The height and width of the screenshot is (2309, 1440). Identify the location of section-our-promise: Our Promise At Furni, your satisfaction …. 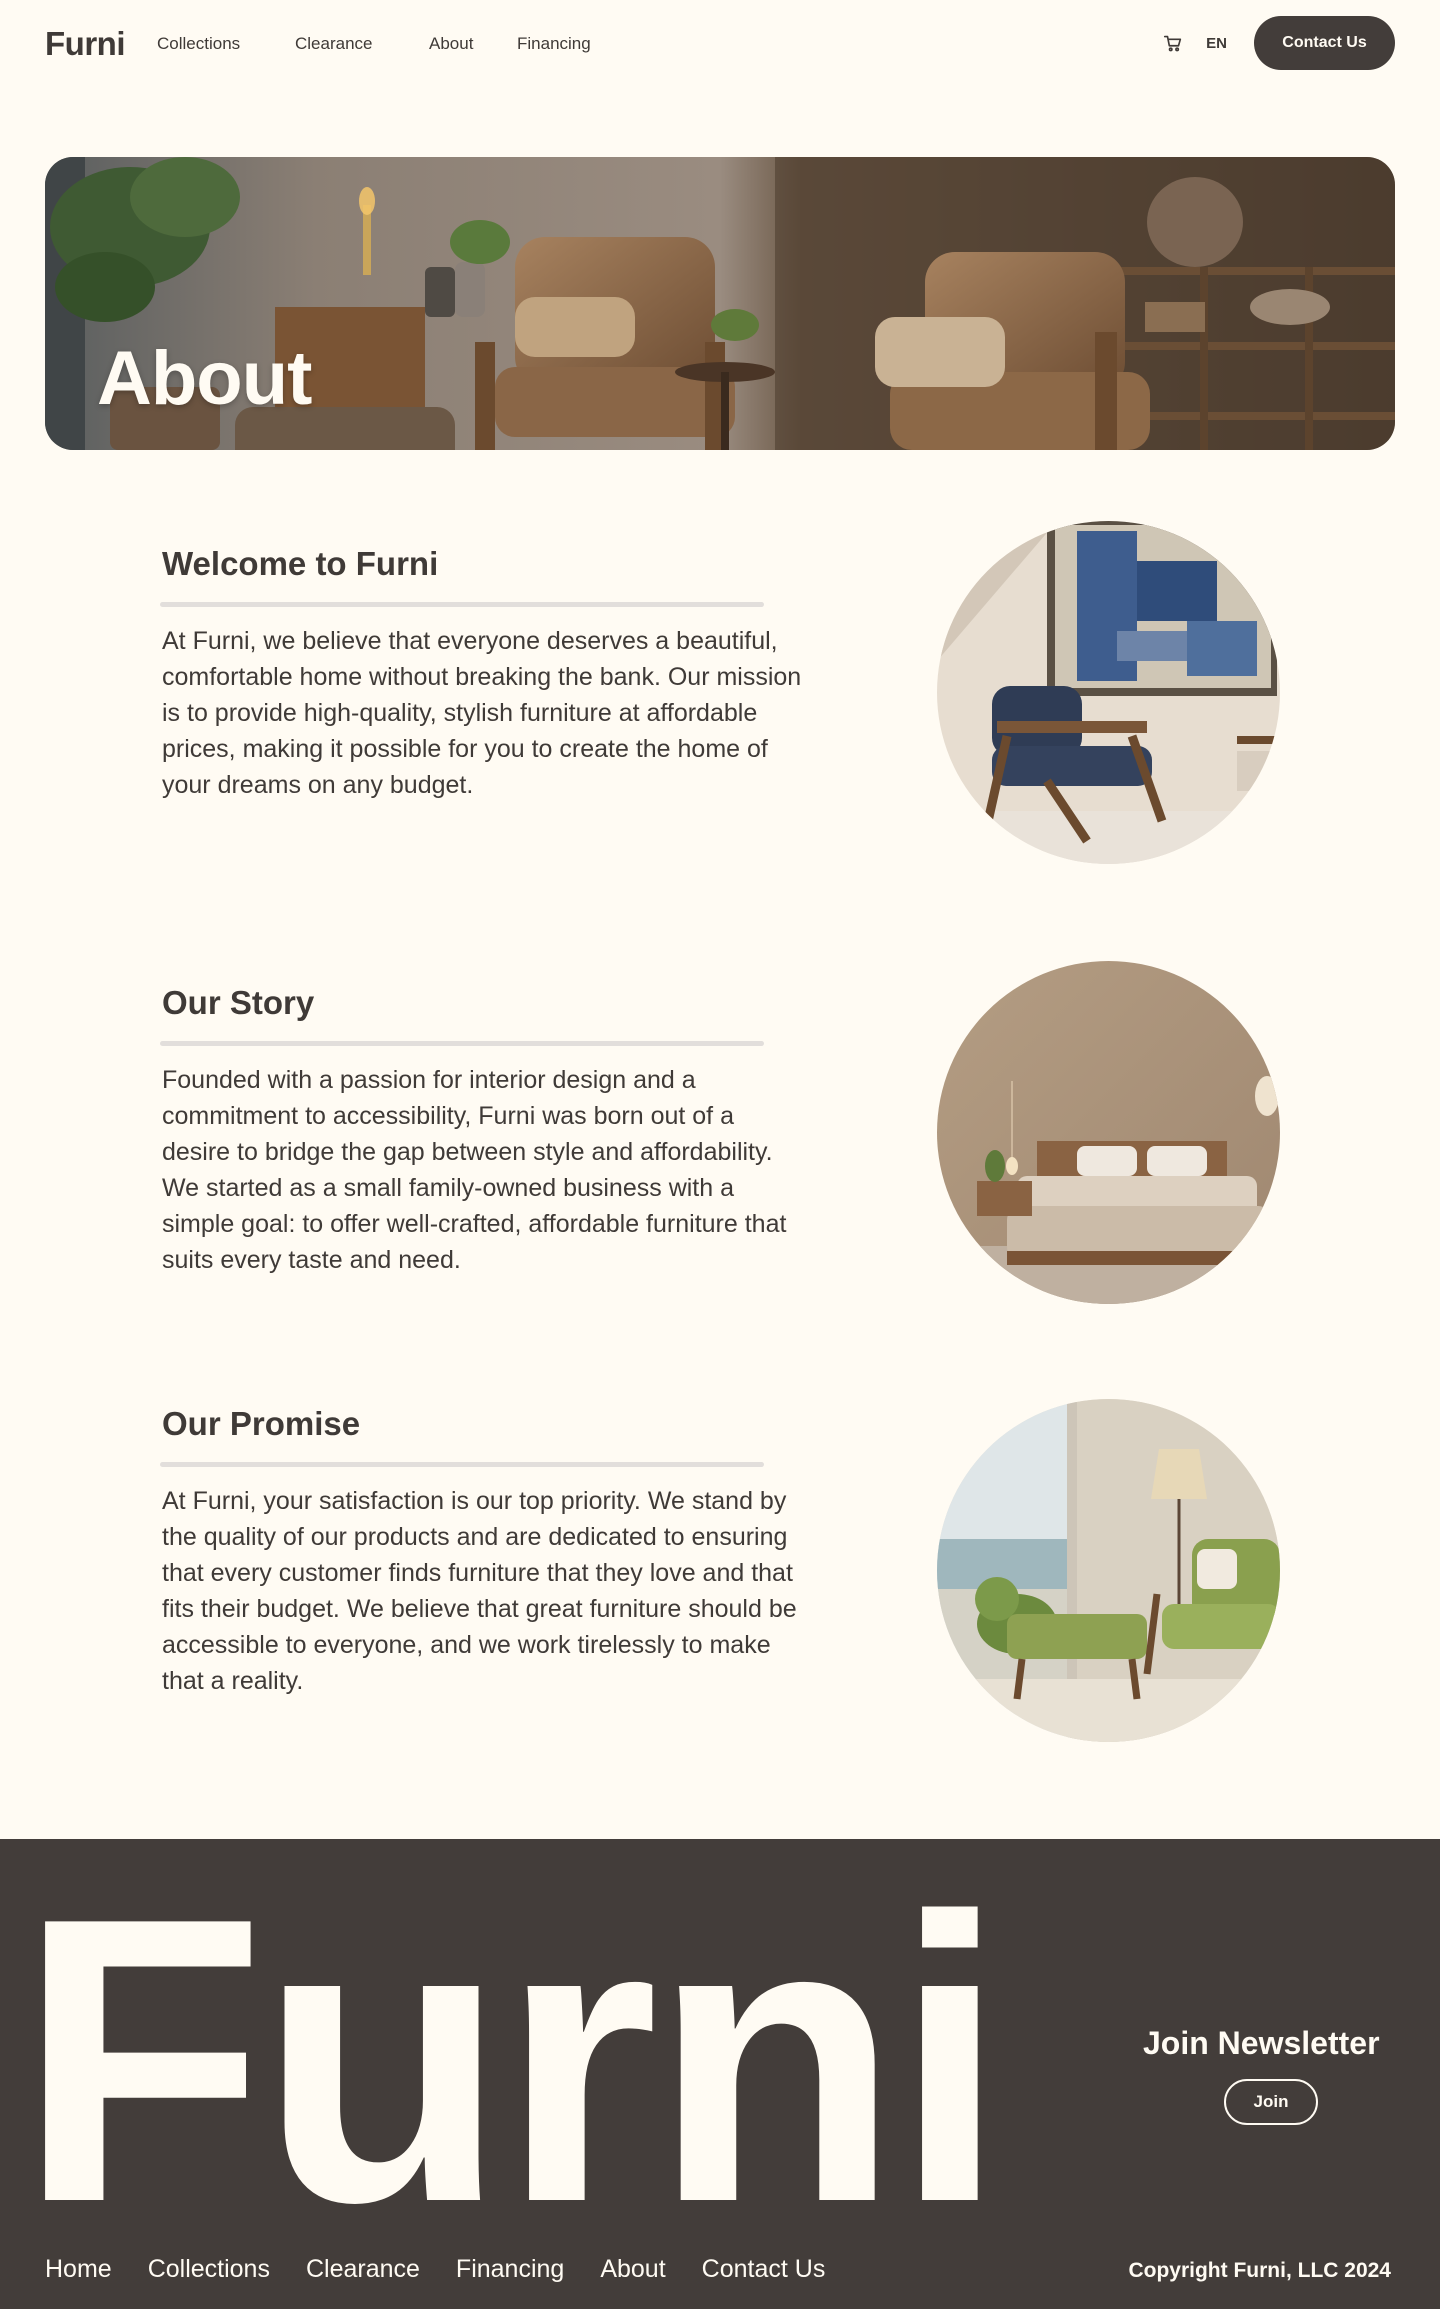
(481, 1552).